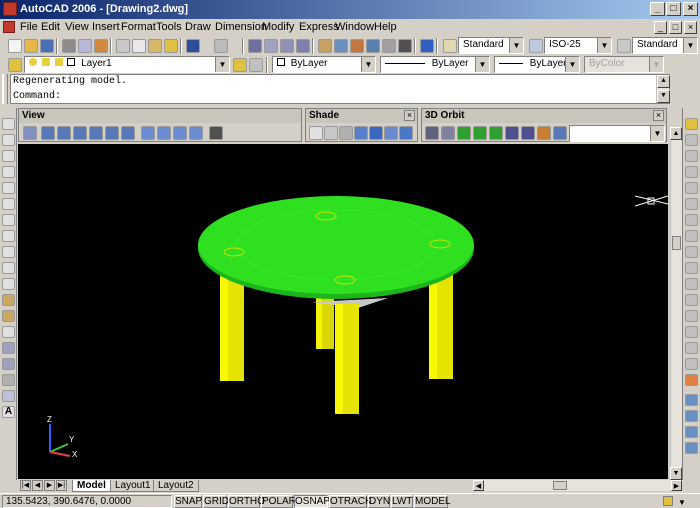 The height and width of the screenshot is (508, 700). What do you see at coordinates (340, 89) in the screenshot?
I see `command-window: Regenerating model. Command: ▲ ▼` at bounding box center [340, 89].